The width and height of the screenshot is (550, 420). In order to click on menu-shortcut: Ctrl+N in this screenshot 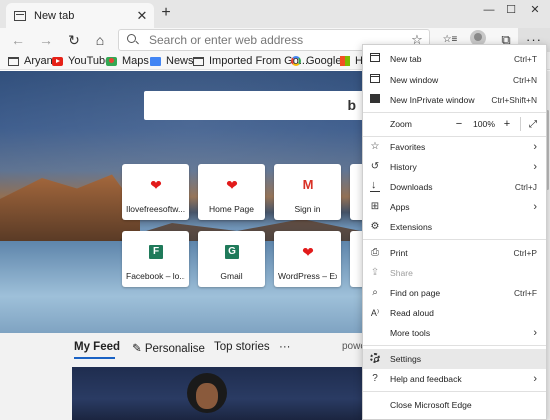, I will do `click(525, 80)`.